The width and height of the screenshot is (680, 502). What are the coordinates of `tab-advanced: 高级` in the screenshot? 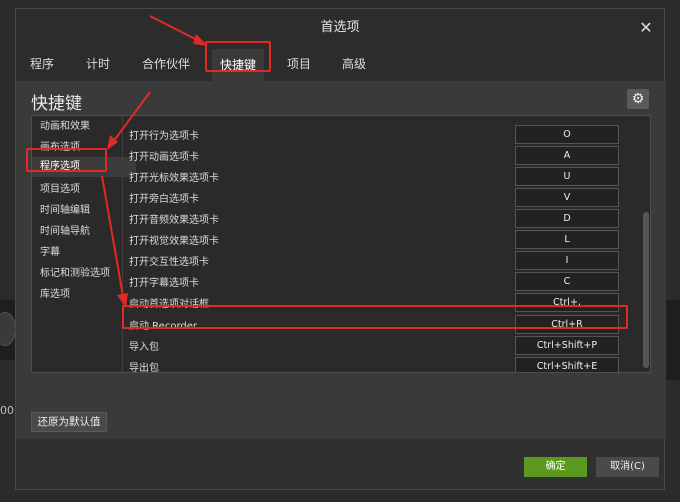 It's located at (354, 63).